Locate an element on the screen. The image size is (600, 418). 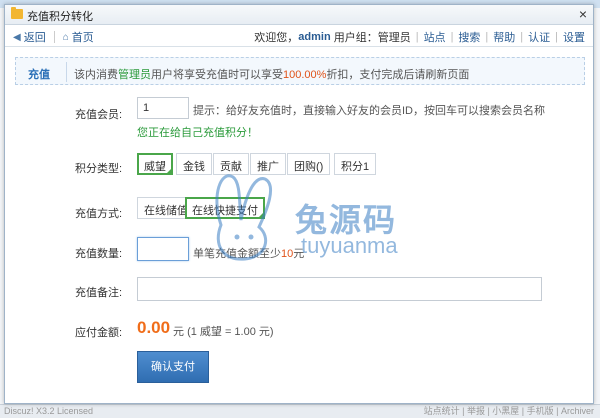
greeting-text: 欢迎您， is located at coordinates (276, 38).